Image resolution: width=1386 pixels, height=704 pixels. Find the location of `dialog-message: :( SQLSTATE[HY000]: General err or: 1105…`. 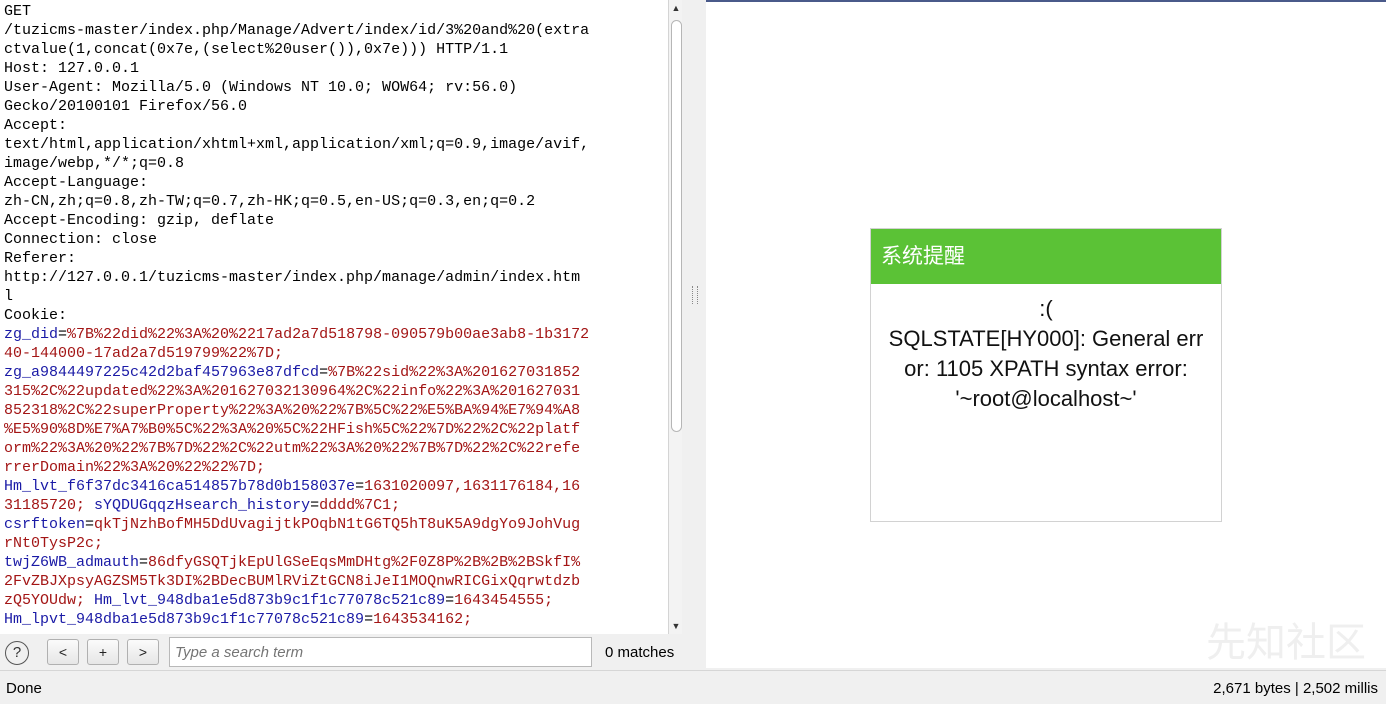

dialog-message: :( SQLSTATE[HY000]: General err or: 1105… is located at coordinates (1046, 349).